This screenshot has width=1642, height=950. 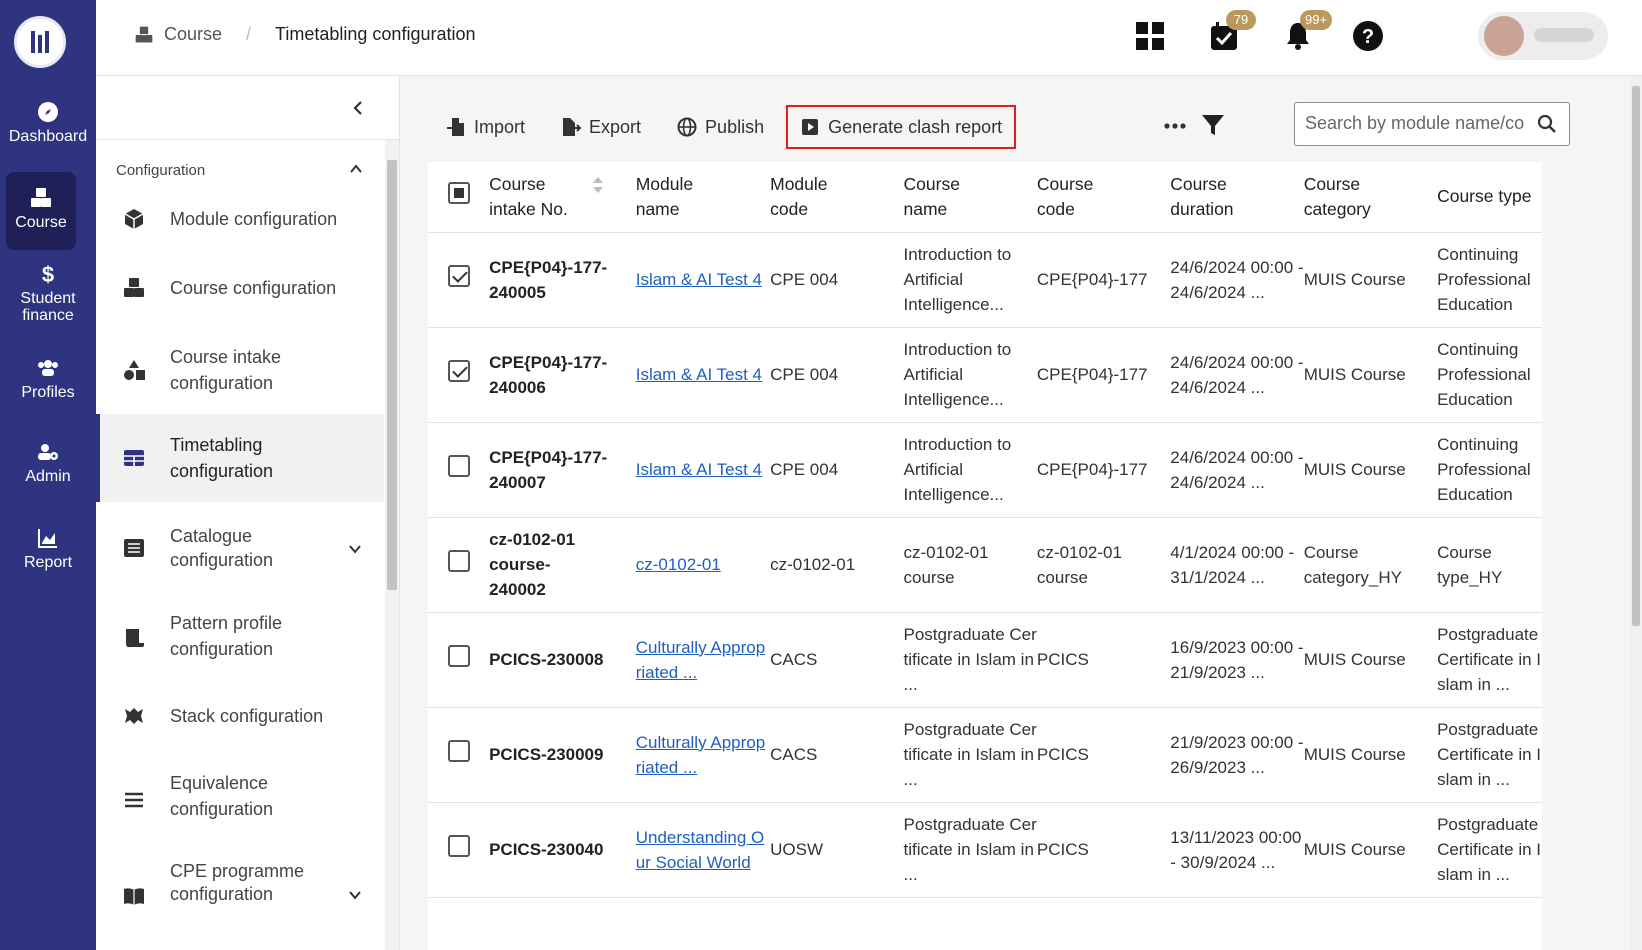 What do you see at coordinates (562, 755) in the screenshot?
I see `cell-intake: PCICS-230009` at bounding box center [562, 755].